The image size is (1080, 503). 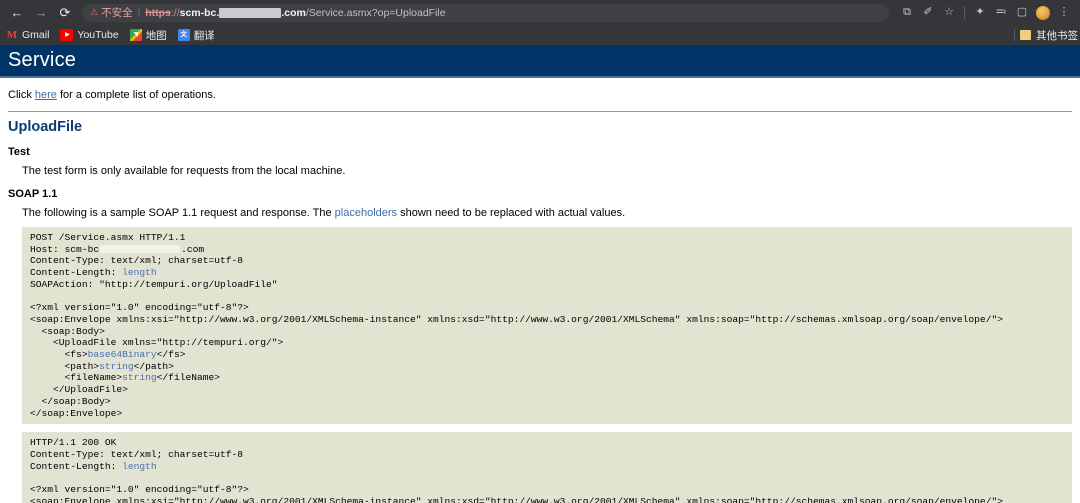 I want to click on url-scheme: https, so click(x=158, y=12).